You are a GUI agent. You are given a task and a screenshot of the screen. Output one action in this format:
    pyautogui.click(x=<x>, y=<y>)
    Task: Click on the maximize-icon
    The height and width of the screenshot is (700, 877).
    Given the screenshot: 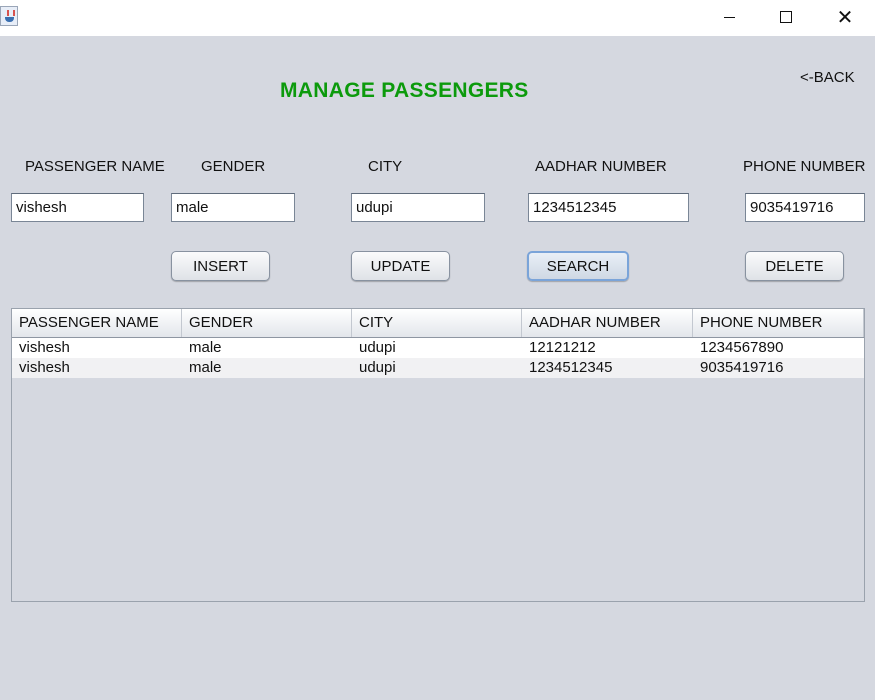 What is the action you would take?
    pyautogui.click(x=786, y=17)
    